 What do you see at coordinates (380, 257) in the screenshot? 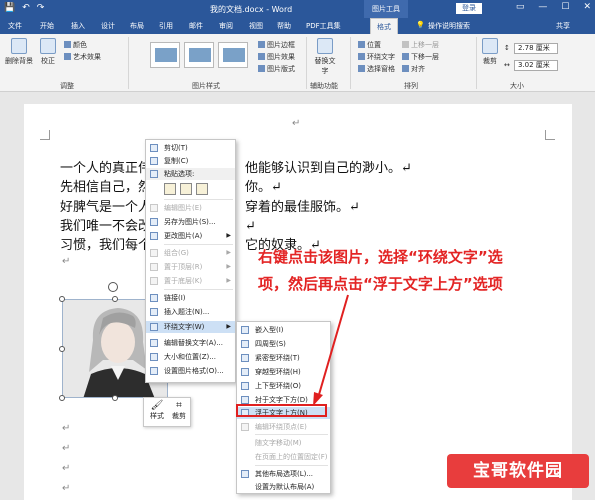
I see `annotation-line-1: 右键点击该图片，选择“环绕文字”选` at bounding box center [380, 257].